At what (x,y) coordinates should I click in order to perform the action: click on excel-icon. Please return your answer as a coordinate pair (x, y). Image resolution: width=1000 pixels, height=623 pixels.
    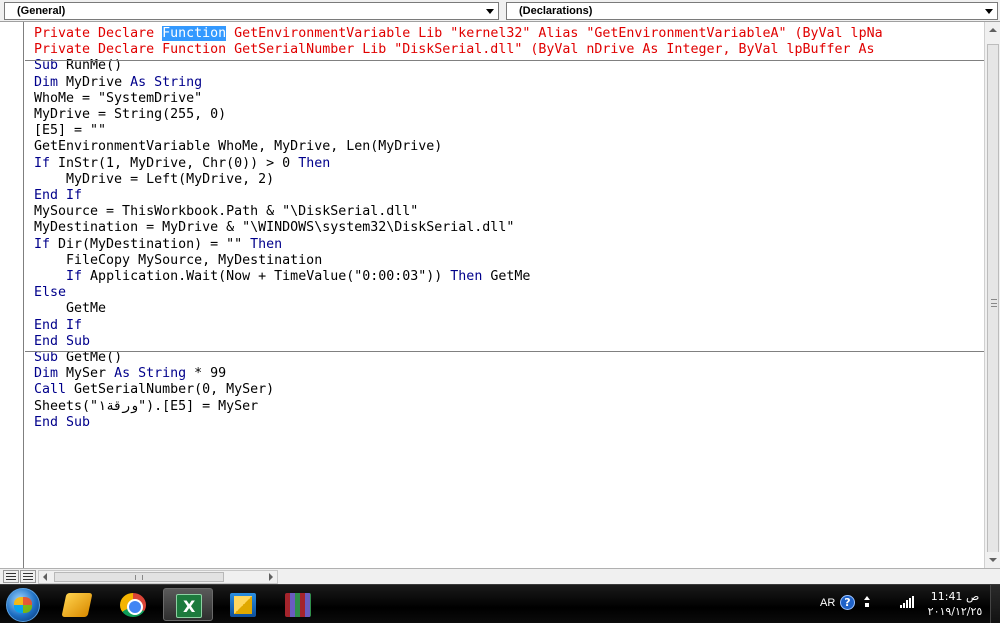
    Looking at the image, I should click on (189, 606).